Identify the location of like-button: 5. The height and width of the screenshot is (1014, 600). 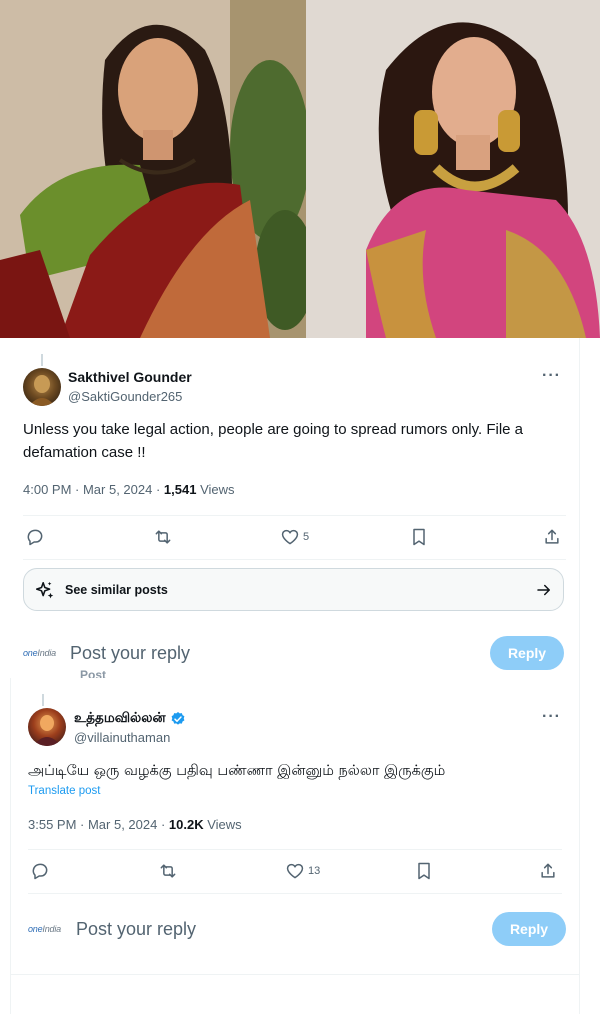
(294, 537).